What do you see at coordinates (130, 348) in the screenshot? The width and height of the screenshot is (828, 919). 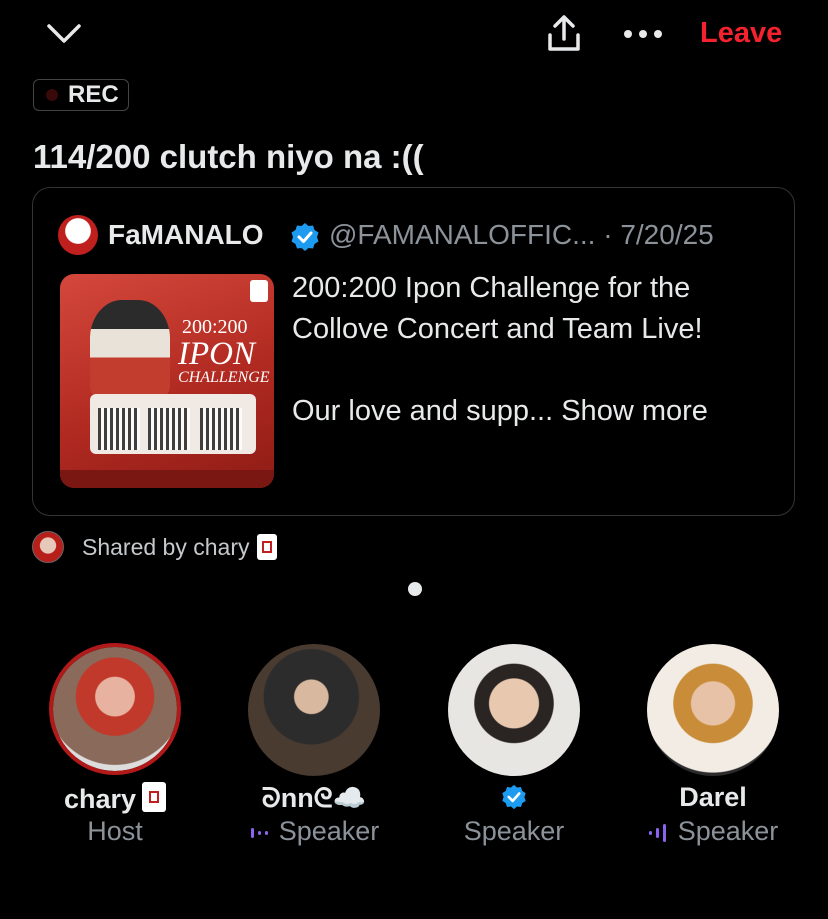 I see `model-photo` at bounding box center [130, 348].